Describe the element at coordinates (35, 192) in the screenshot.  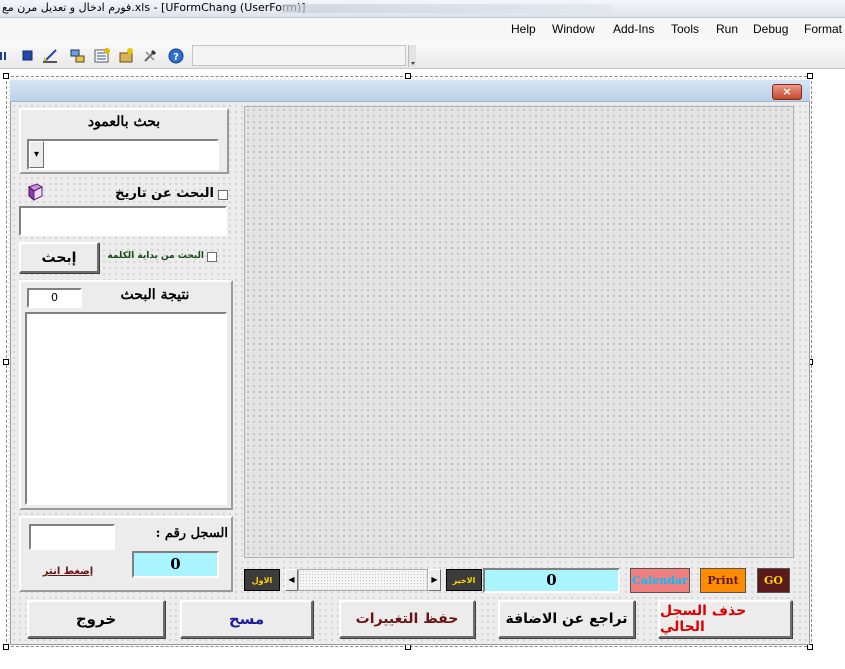
I see `calendar-book-icon` at that location.